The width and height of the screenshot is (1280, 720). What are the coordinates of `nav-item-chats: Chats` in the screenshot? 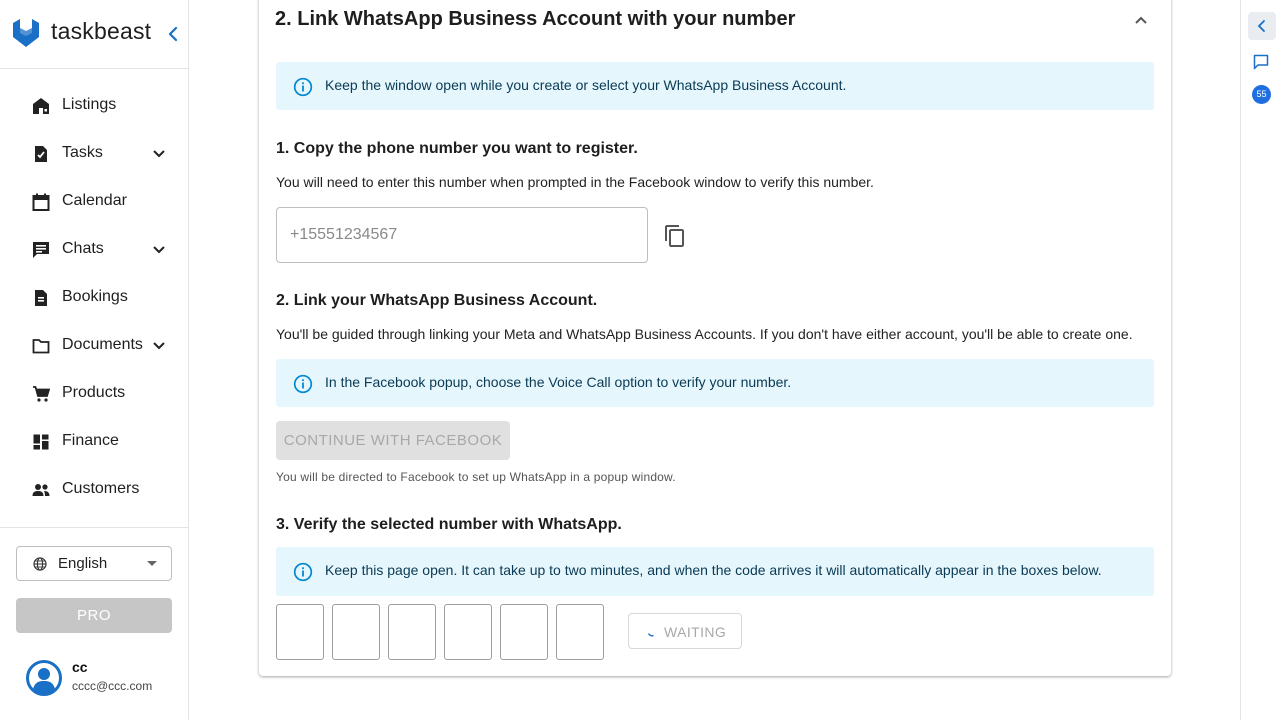 It's located at (94, 250).